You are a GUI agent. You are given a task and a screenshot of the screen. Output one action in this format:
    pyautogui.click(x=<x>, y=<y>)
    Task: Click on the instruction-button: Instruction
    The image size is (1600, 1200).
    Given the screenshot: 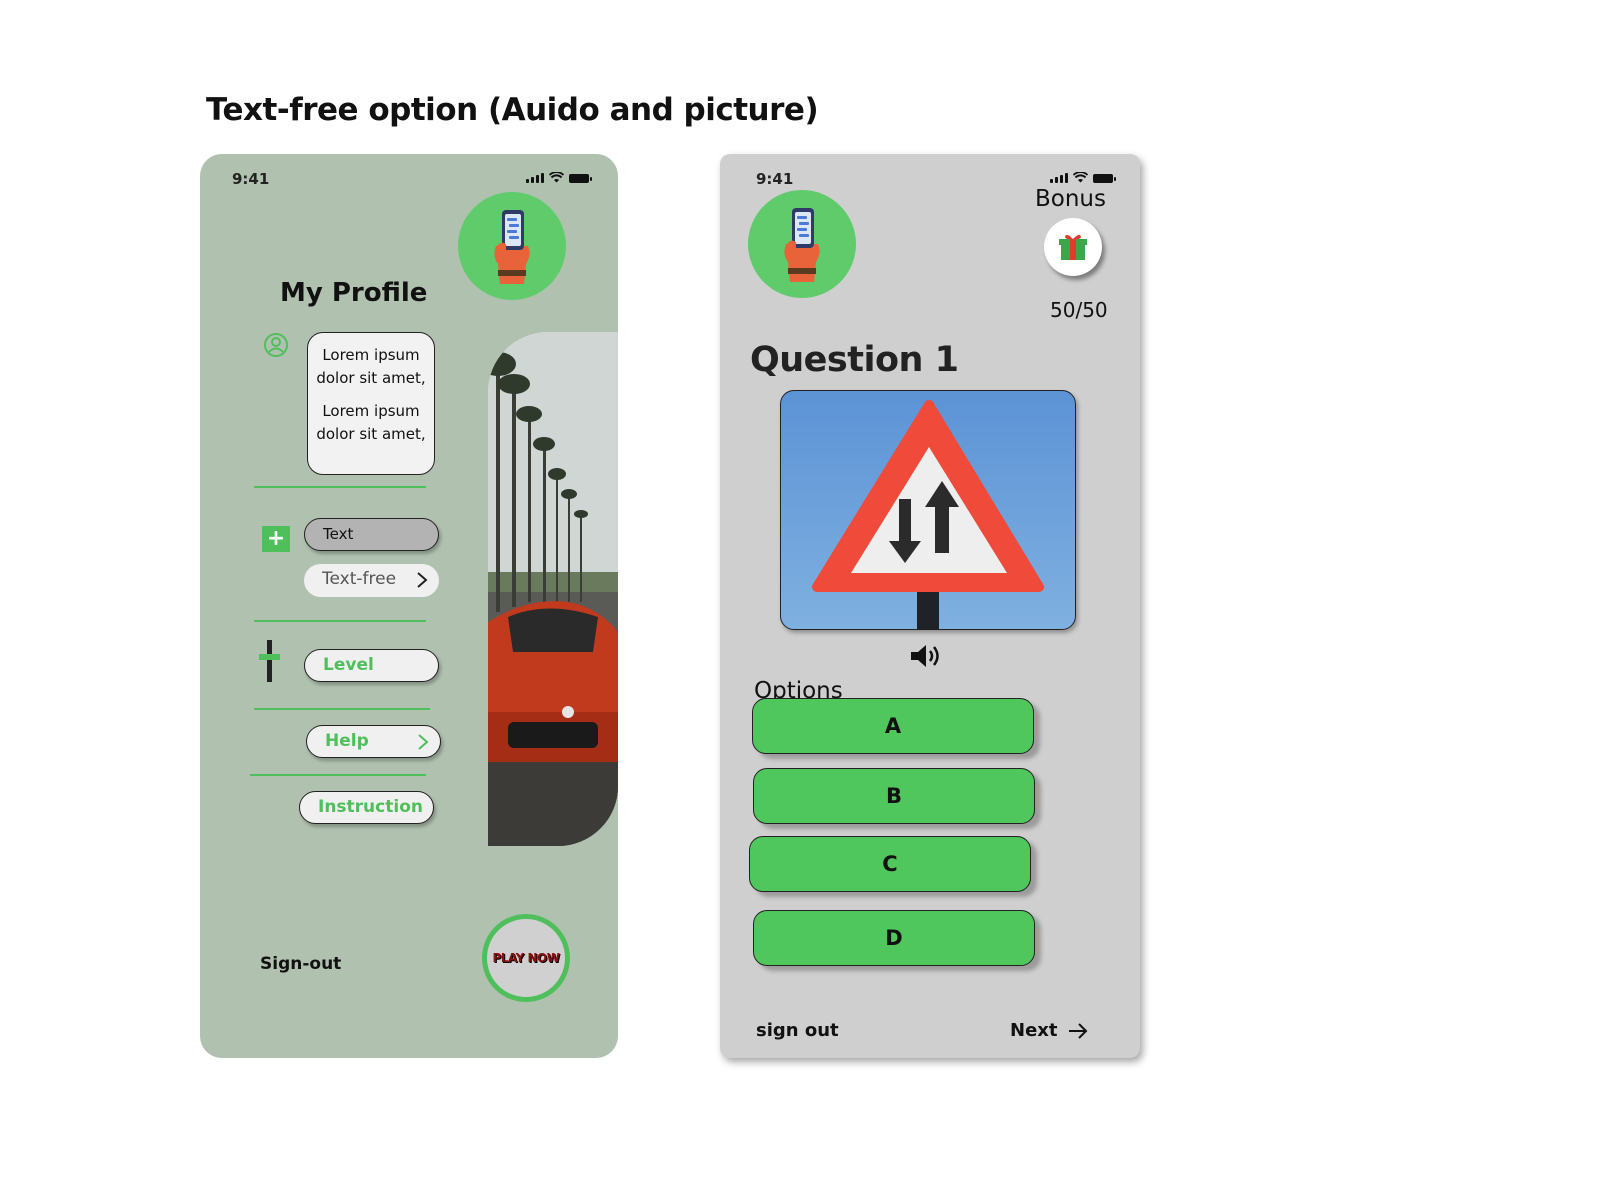 What is the action you would take?
    pyautogui.click(x=366, y=807)
    